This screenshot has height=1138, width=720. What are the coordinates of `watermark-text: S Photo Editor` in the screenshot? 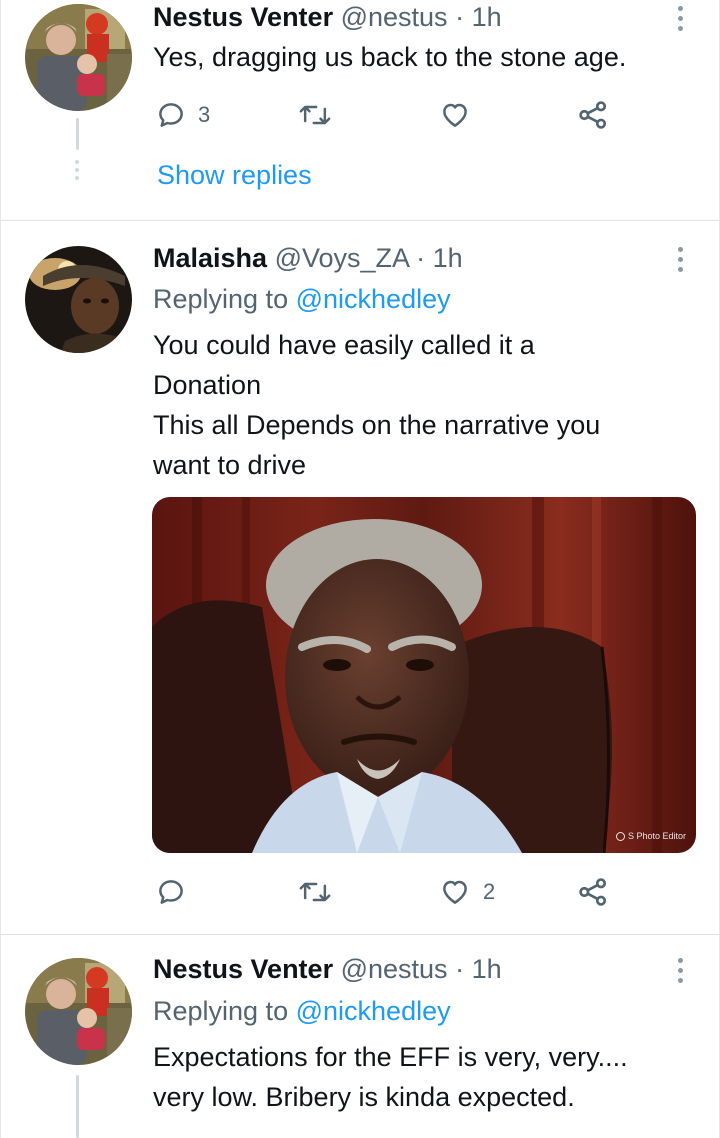 It's located at (656, 836).